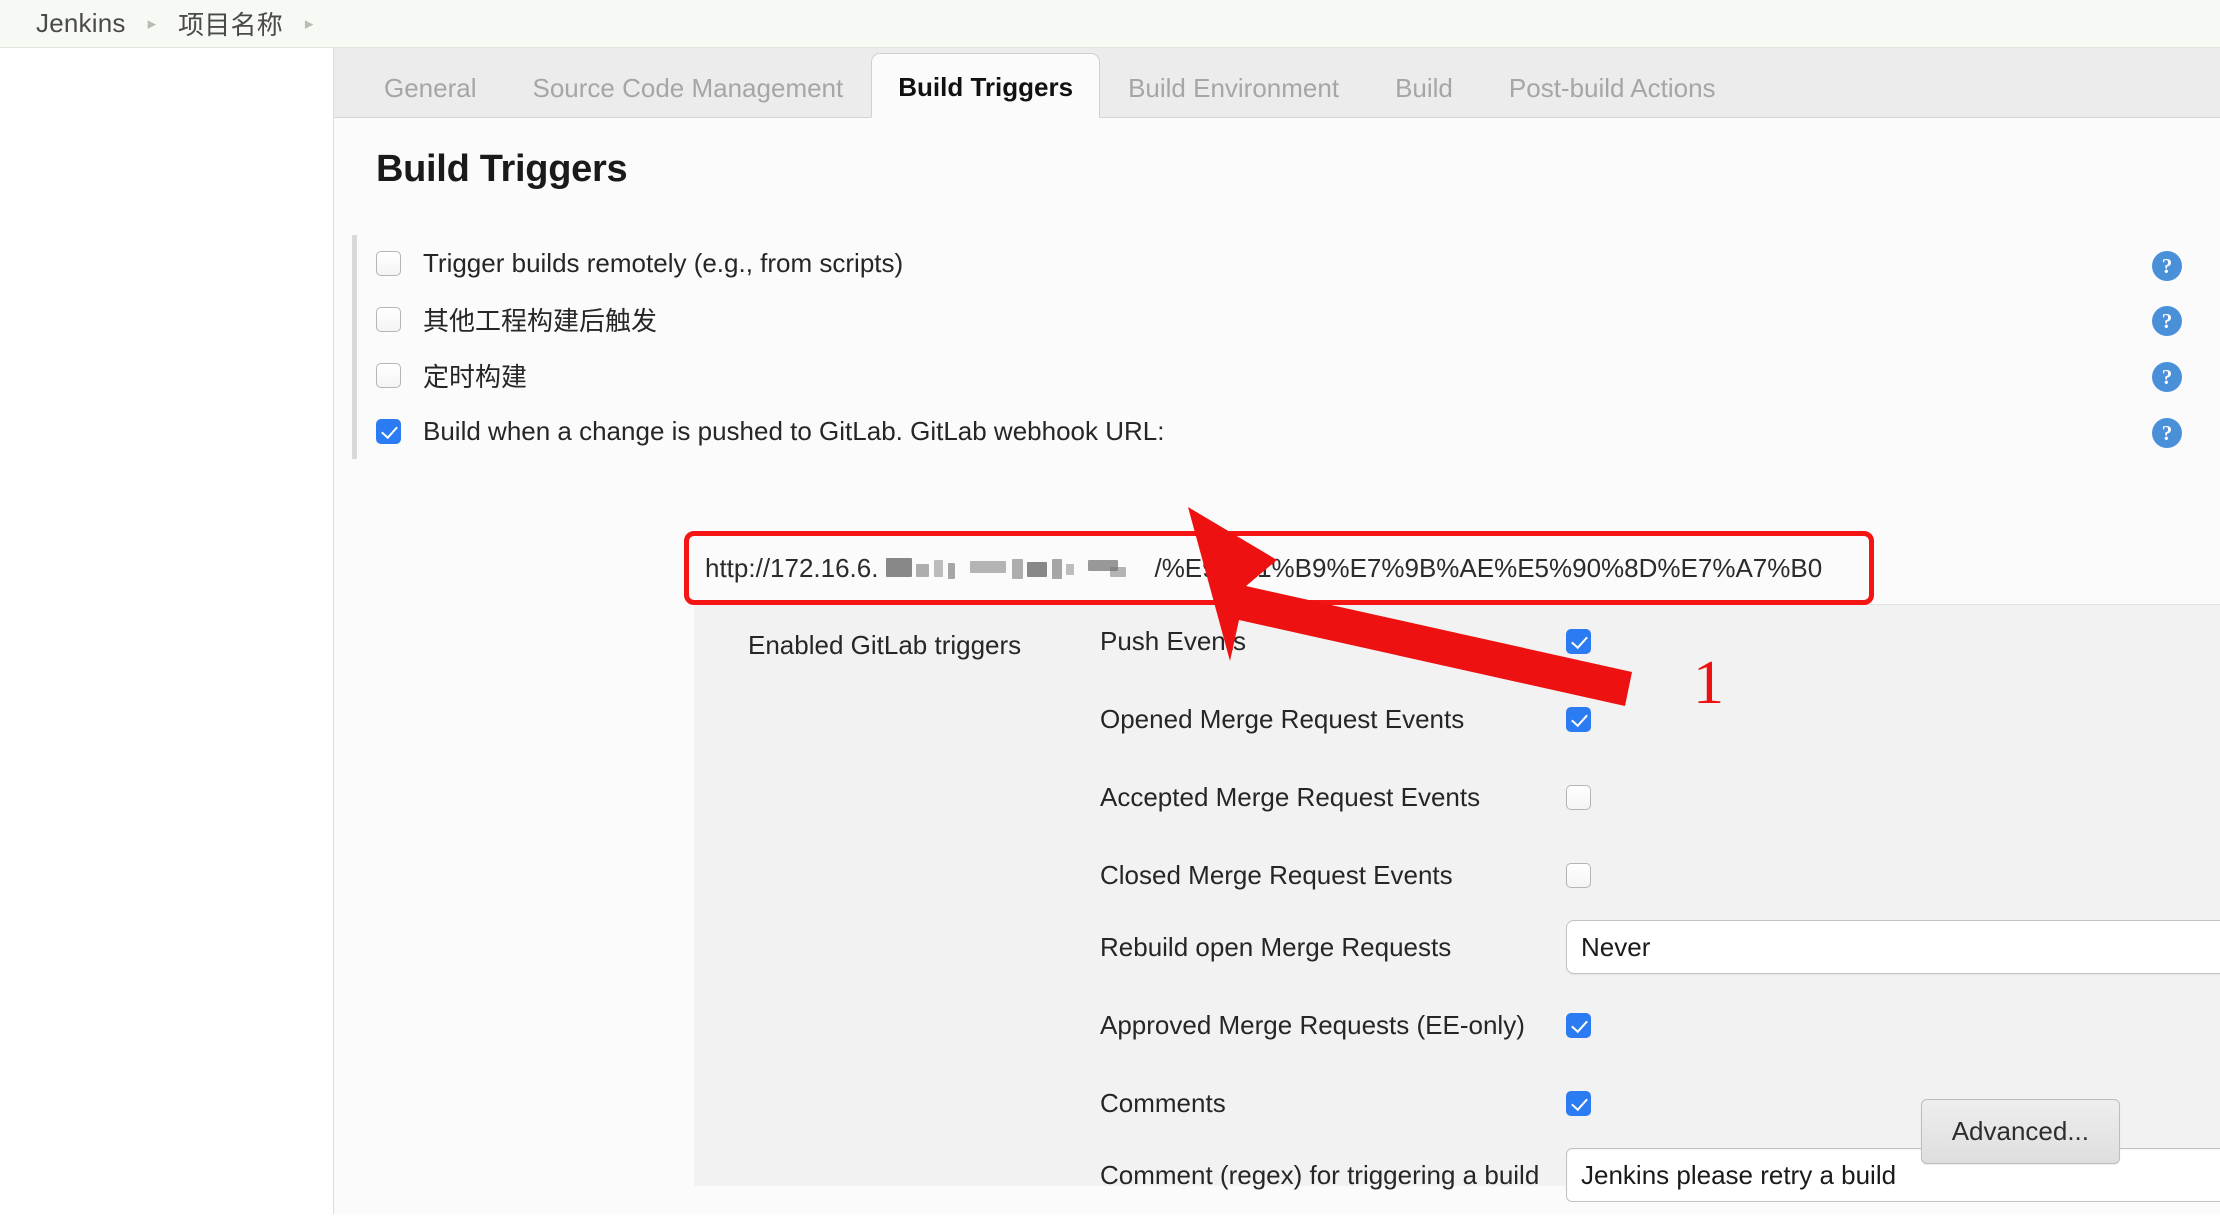 This screenshot has width=2220, height=1219. What do you see at coordinates (1488, 567) in the screenshot?
I see `webhook-url-suffix: /%E9%A1%B9%E7%9B%AE%E5%90%8D%E7%A7%B0` at bounding box center [1488, 567].